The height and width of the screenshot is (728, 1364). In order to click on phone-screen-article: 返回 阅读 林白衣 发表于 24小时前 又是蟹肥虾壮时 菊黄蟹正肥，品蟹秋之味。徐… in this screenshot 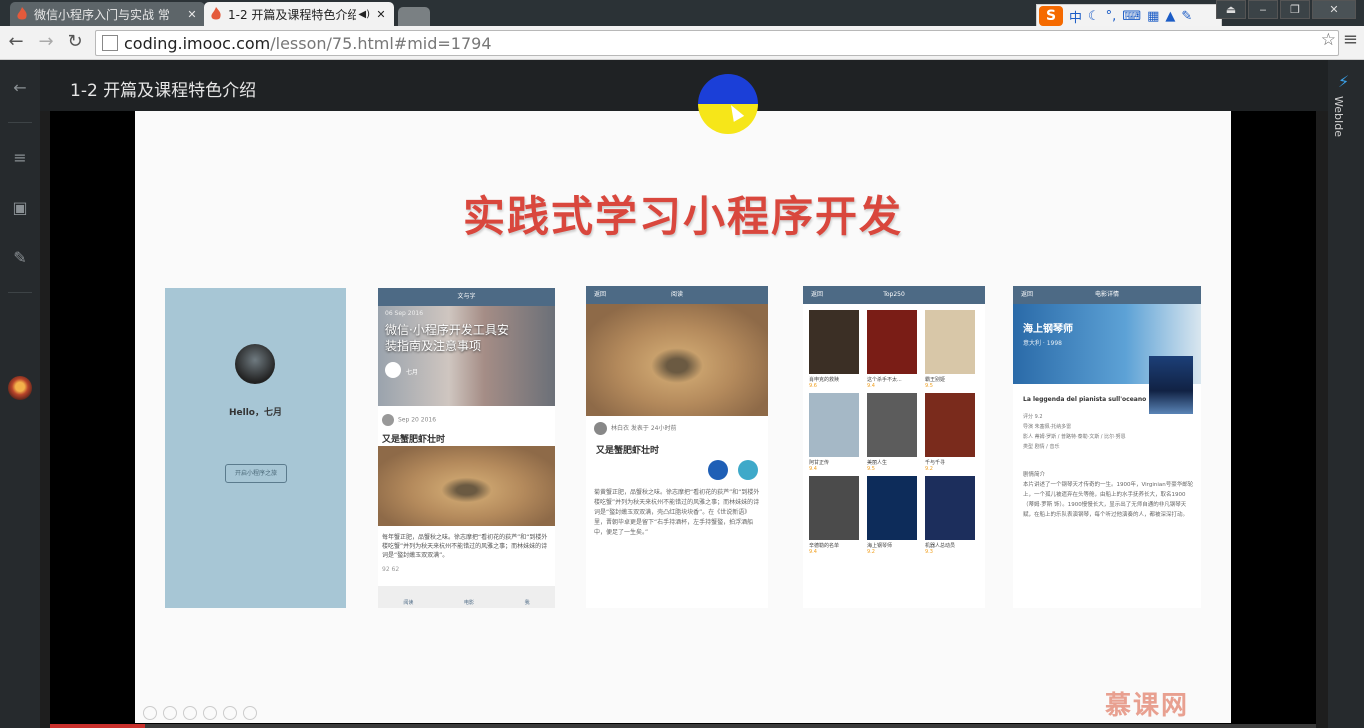, I will do `click(677, 447)`.